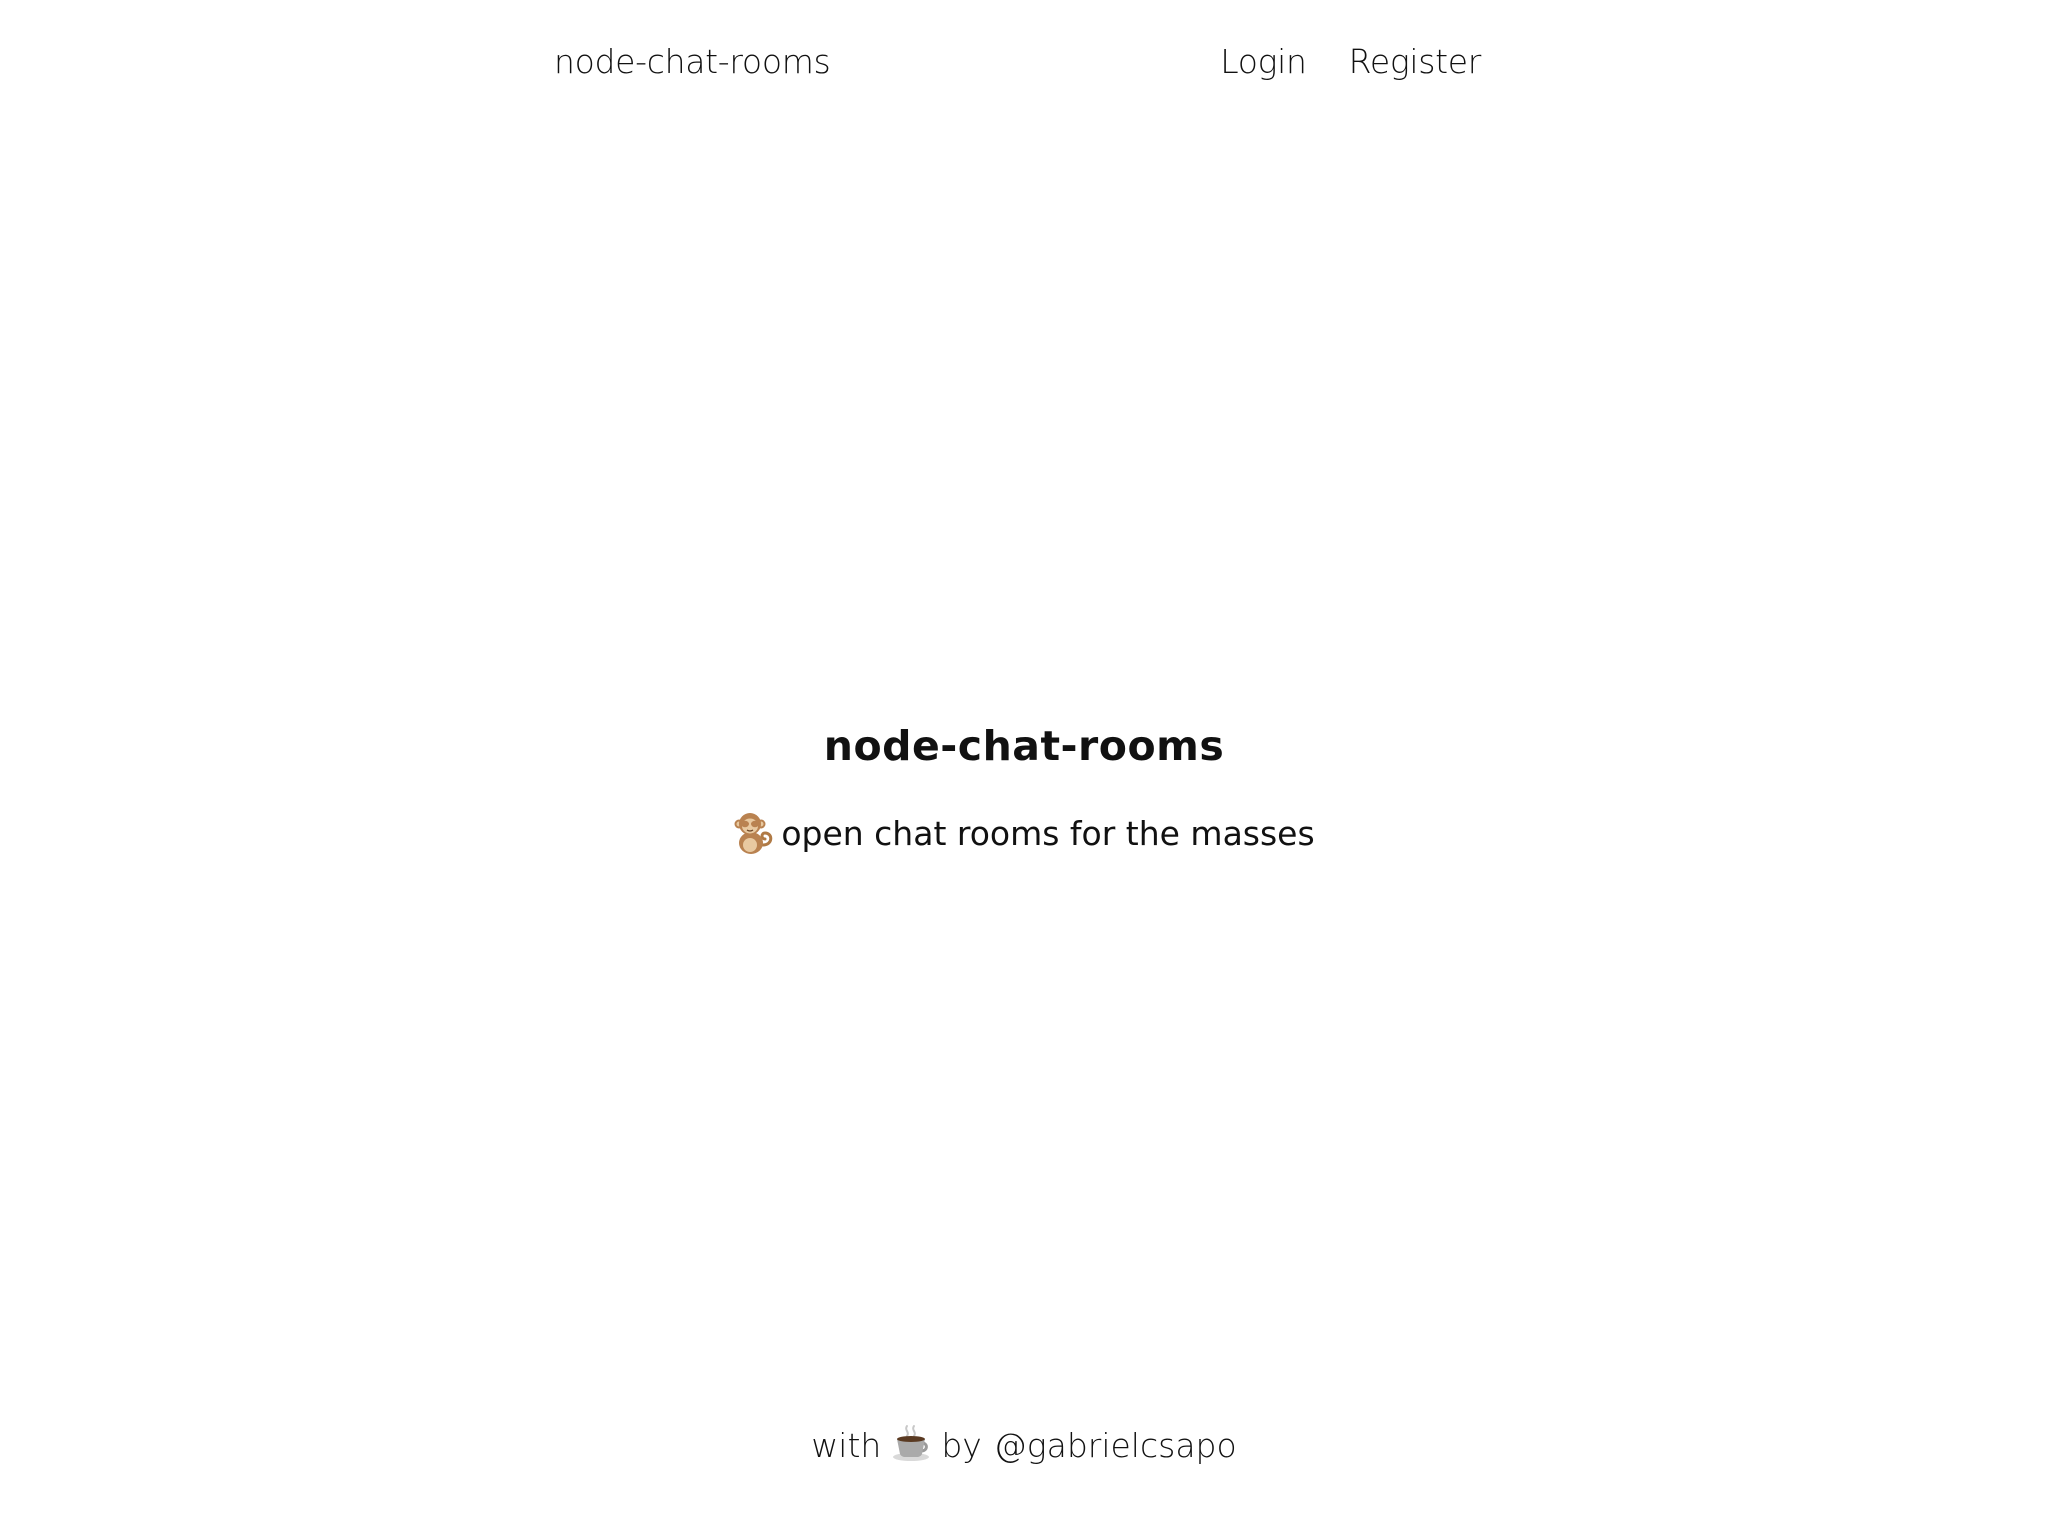 Image resolution: width=2048 pixels, height=1536 pixels. What do you see at coordinates (961, 1445) in the screenshot?
I see `footer-by: by` at bounding box center [961, 1445].